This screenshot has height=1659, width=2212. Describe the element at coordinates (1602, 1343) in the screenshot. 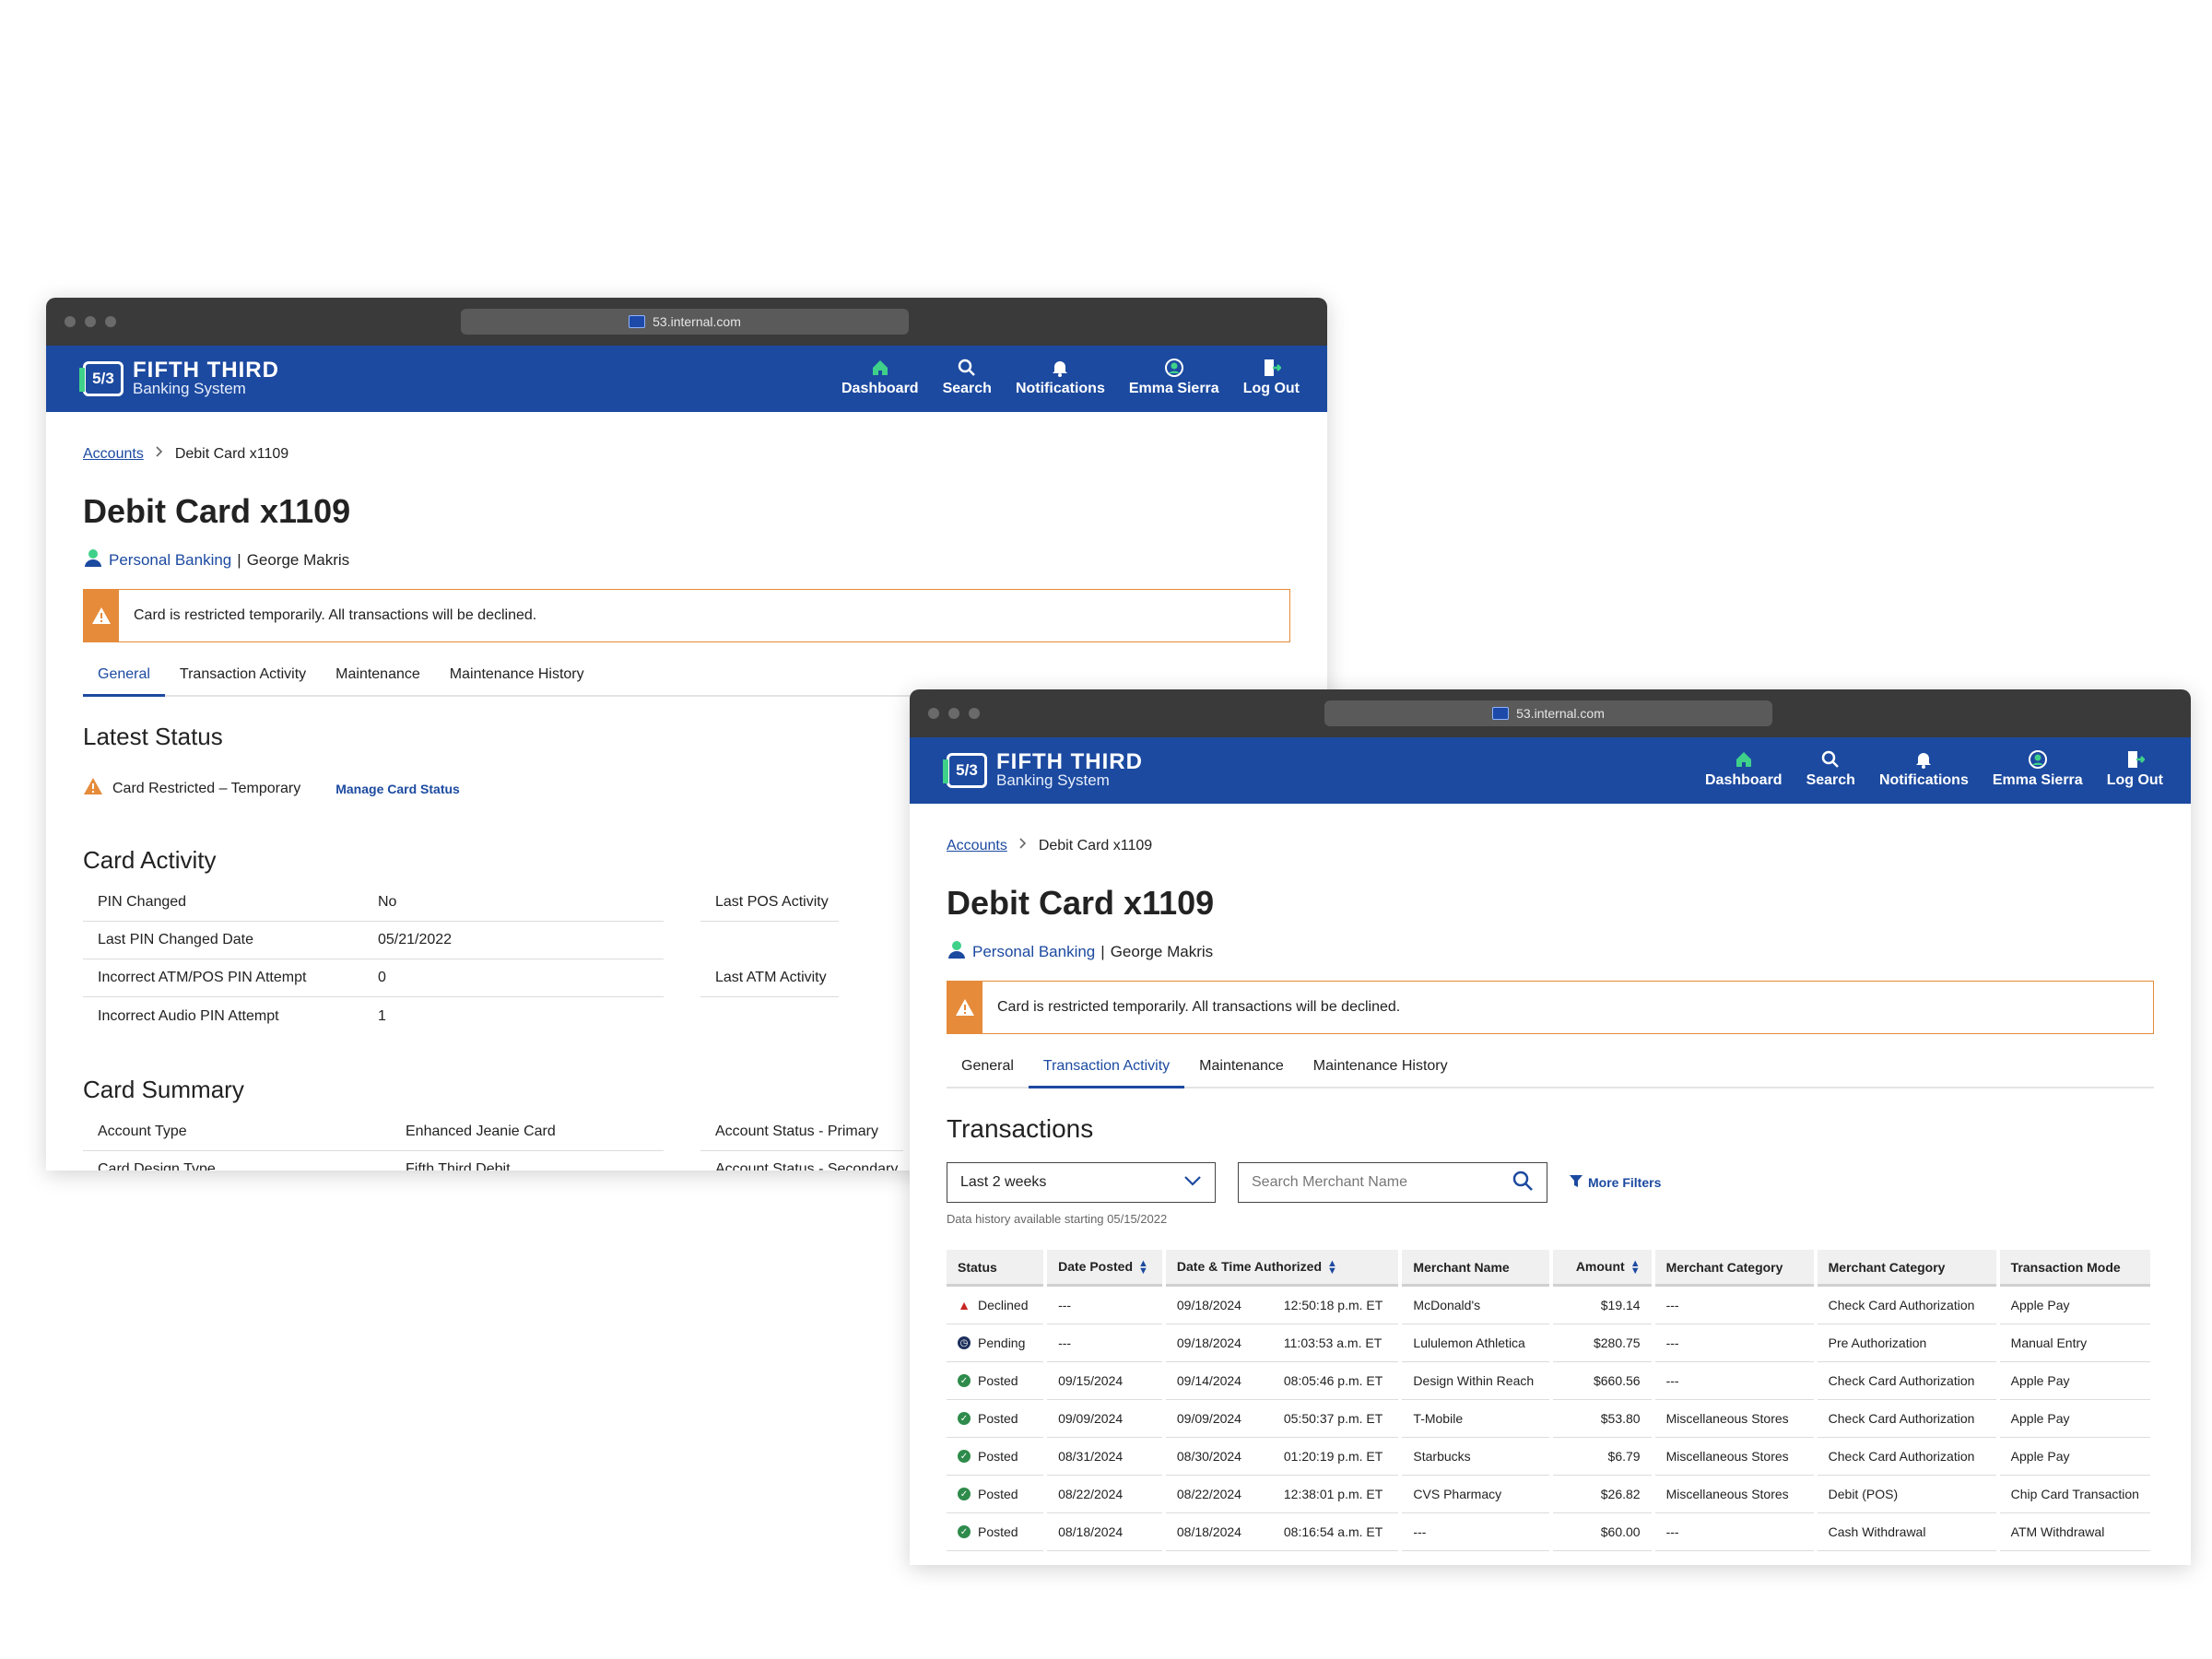

I see `cell-amount: $280.75` at that location.